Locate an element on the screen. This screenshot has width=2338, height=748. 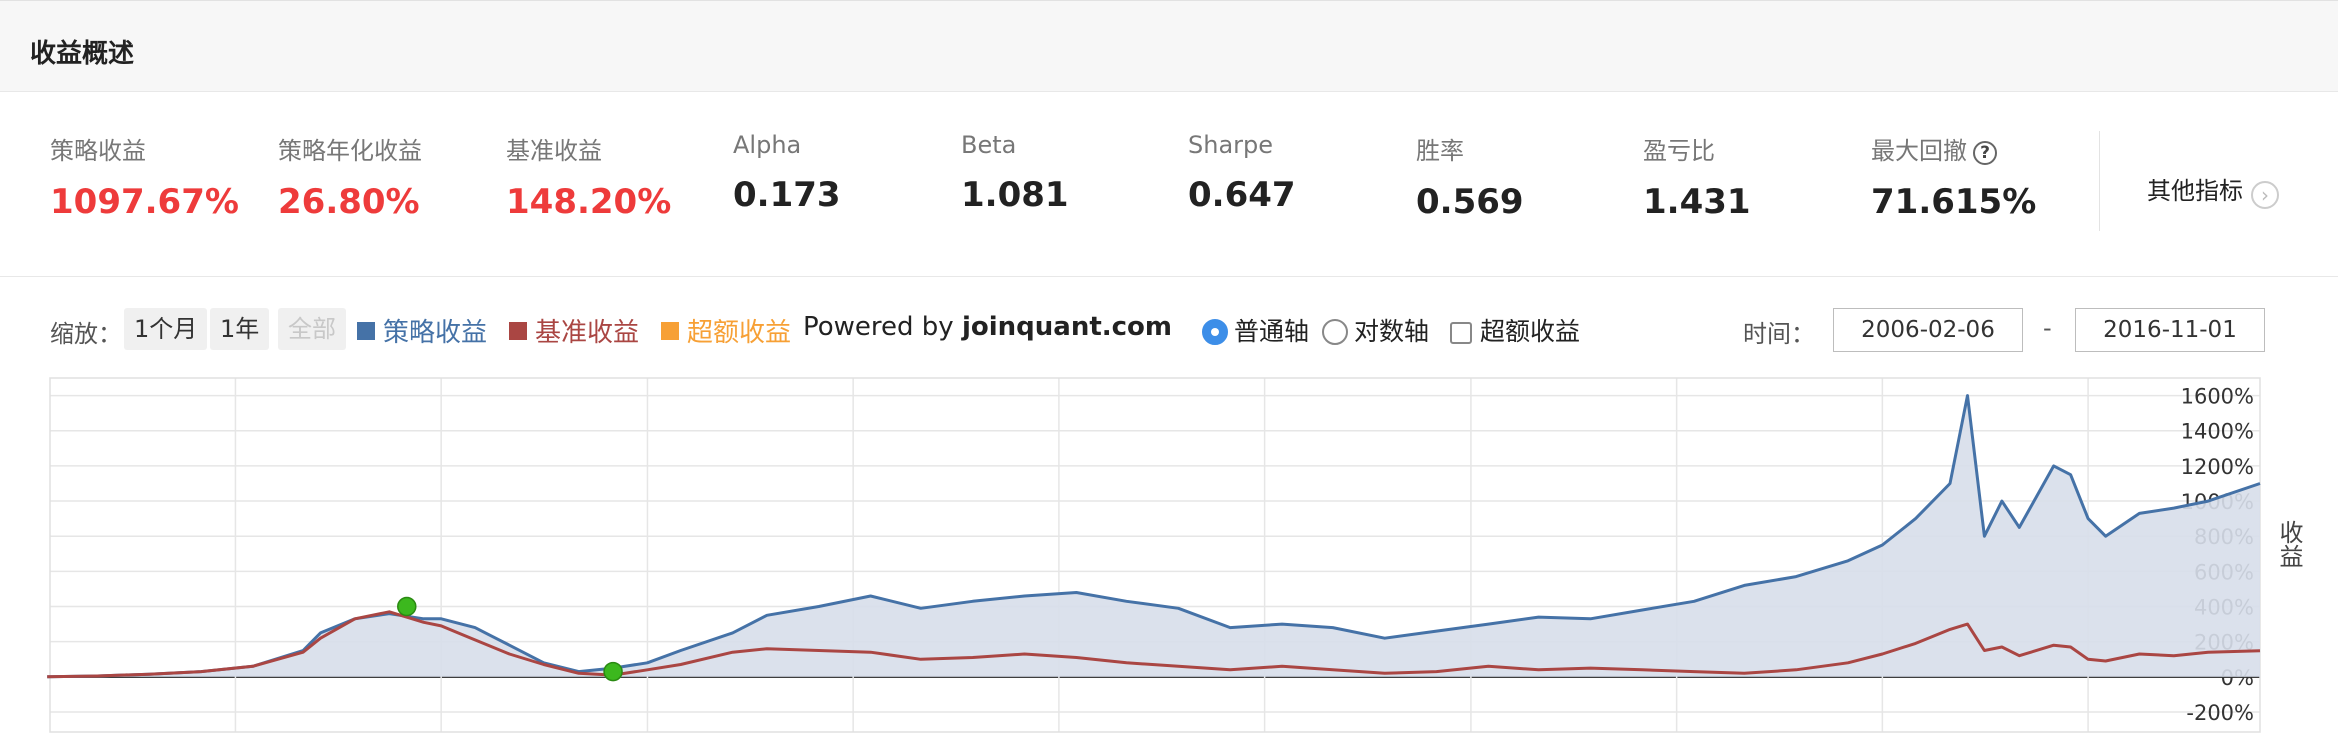
metric-label: 盈亏比 is located at coordinates (1679, 151).